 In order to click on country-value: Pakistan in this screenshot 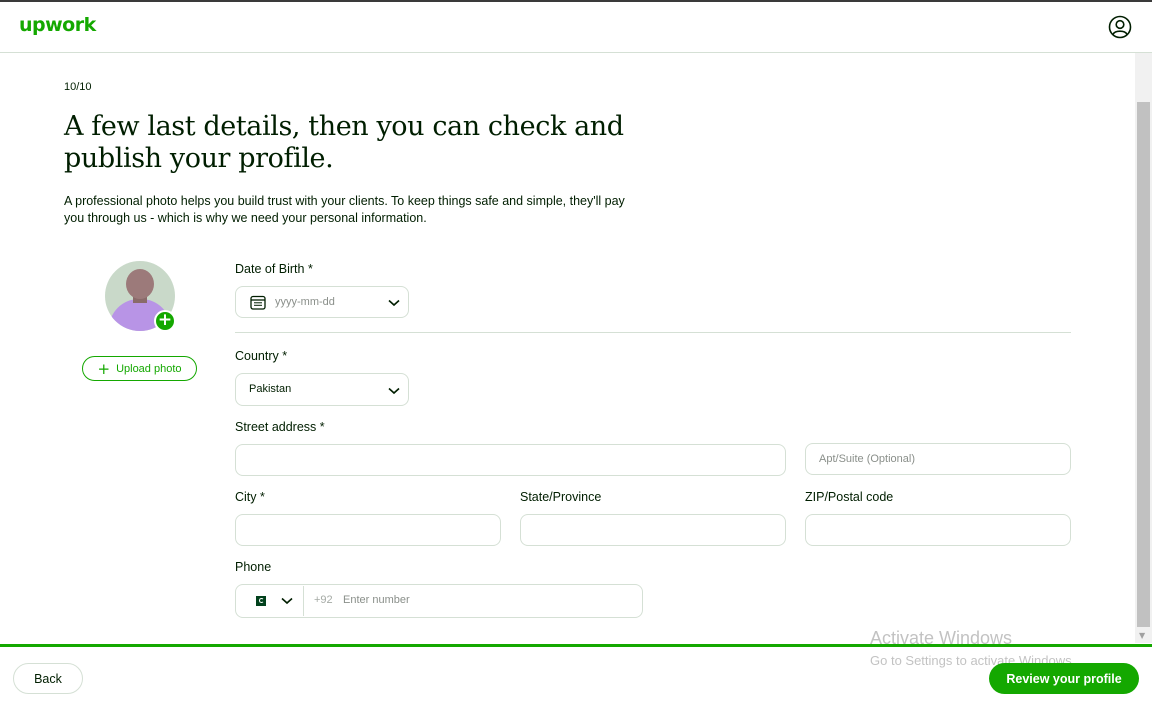, I will do `click(270, 389)`.